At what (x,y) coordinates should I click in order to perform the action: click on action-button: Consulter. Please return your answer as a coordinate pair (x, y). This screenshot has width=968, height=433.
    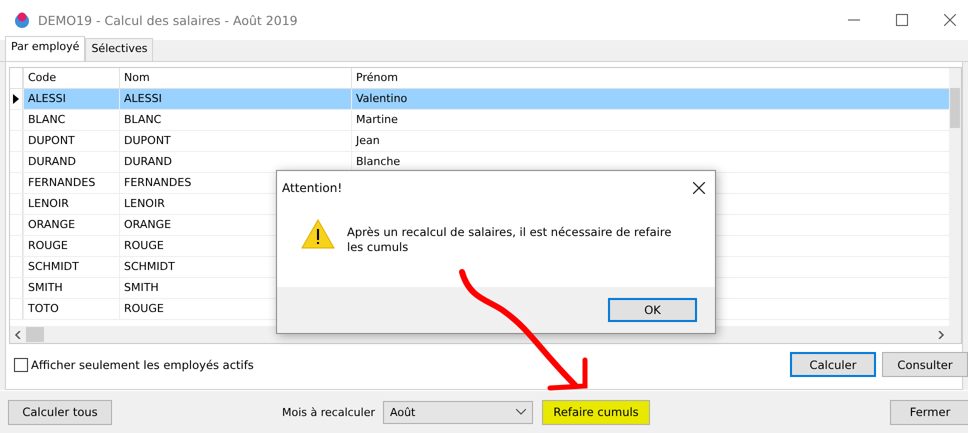
    Looking at the image, I should click on (925, 364).